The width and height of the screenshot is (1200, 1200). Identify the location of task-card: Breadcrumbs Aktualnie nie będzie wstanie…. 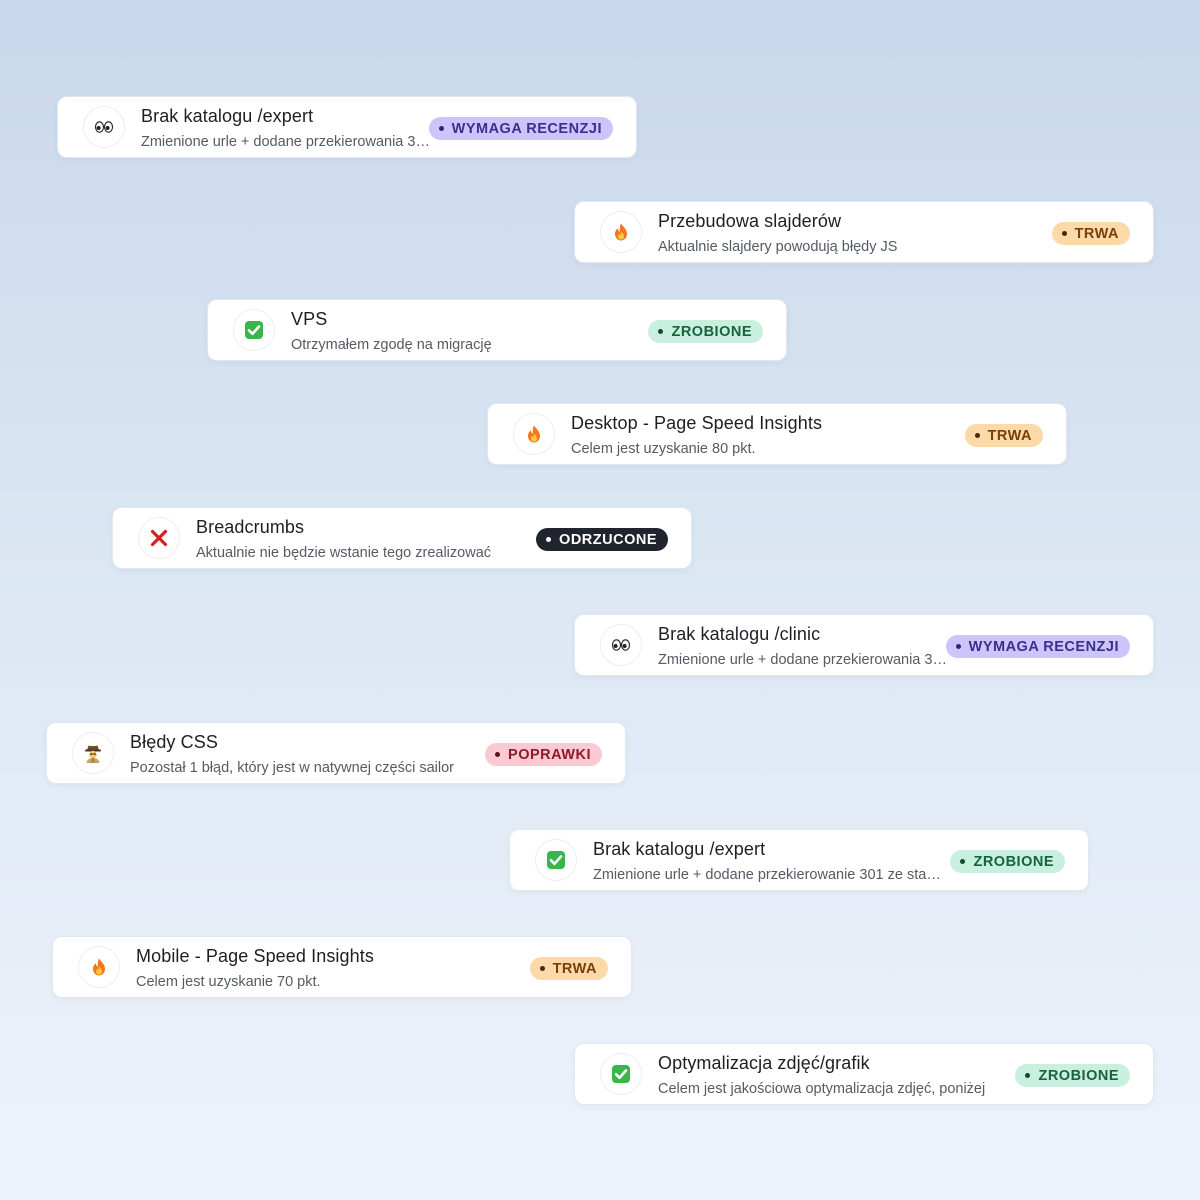
(402, 538).